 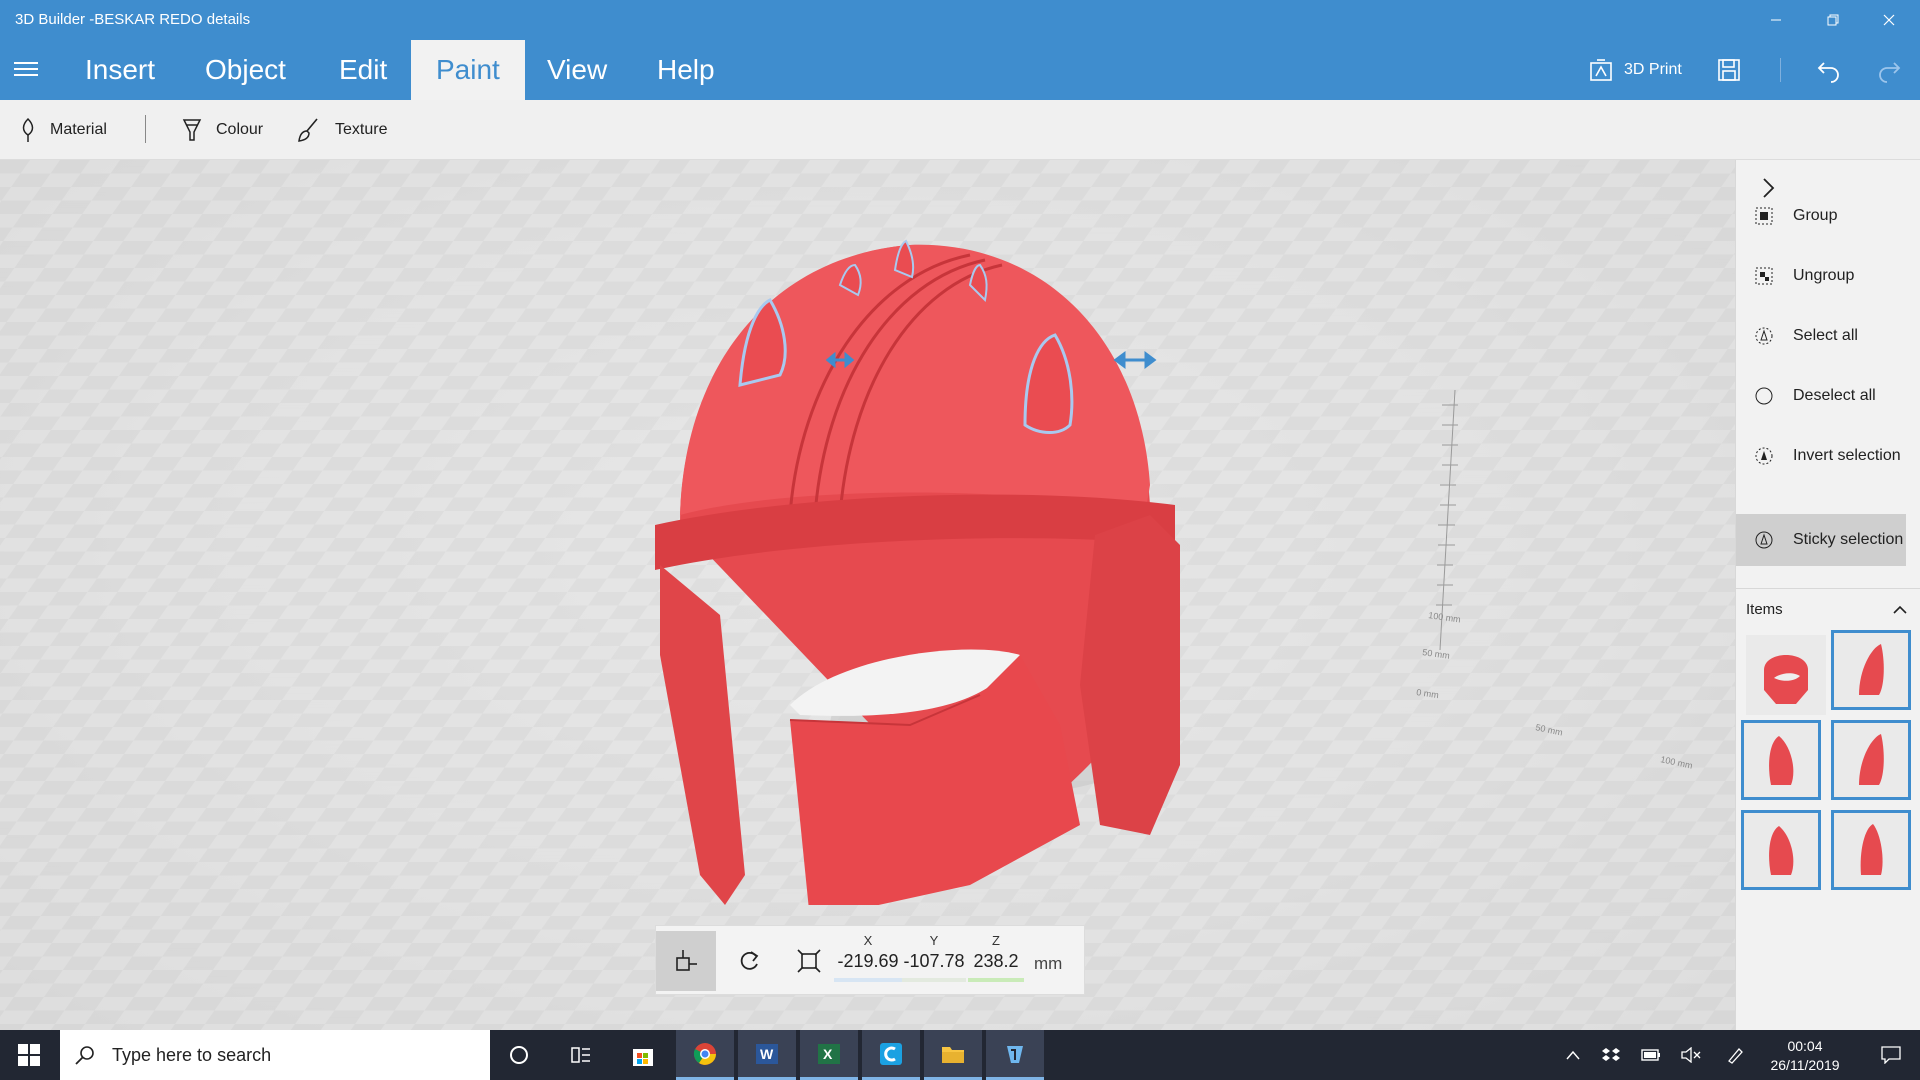 What do you see at coordinates (1764, 540) in the screenshot?
I see `sticky-selection-icon` at bounding box center [1764, 540].